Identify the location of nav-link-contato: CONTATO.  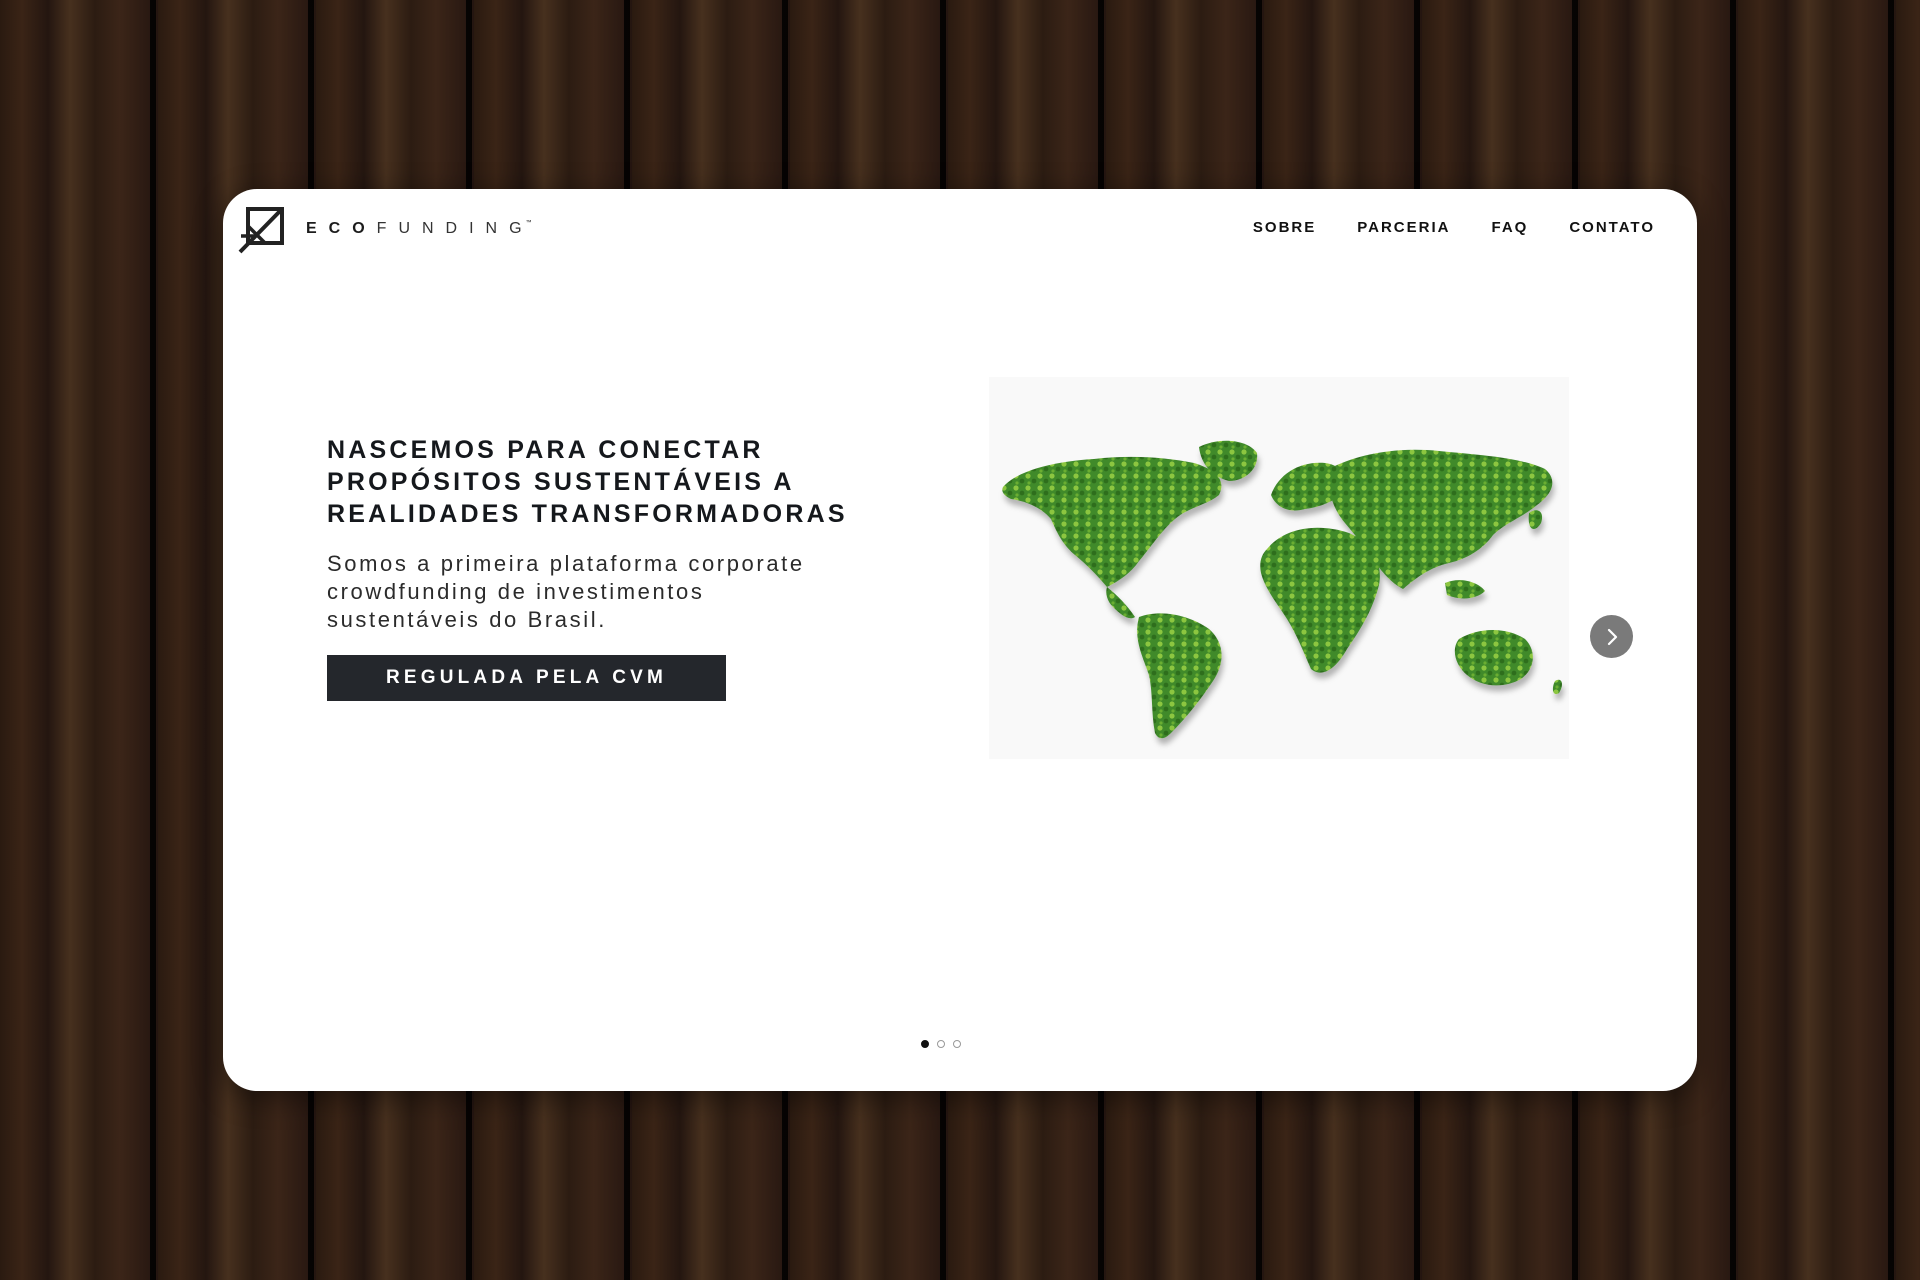
(1612, 227).